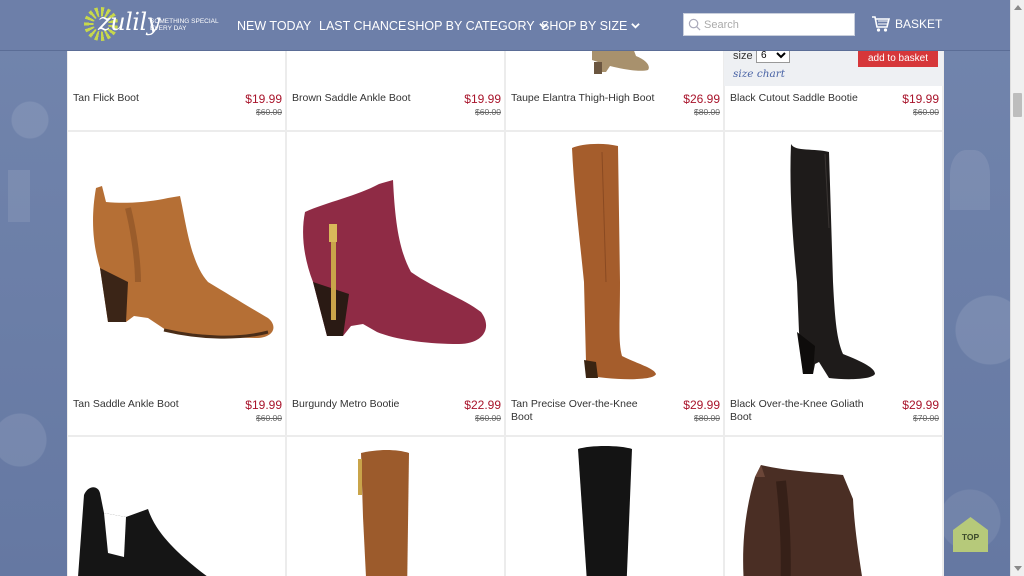 This screenshot has height=576, width=1024. Describe the element at coordinates (148, 404) in the screenshot. I see `product-name: Tan Saddle Ankle Boot` at that location.